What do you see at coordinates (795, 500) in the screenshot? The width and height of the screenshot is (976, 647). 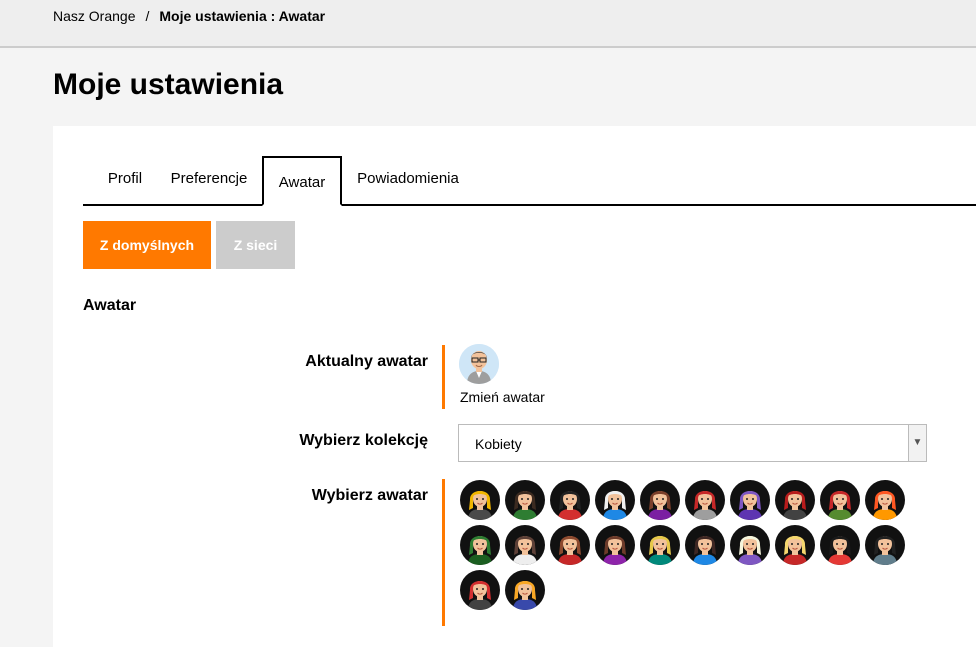 I see `woman-avatar-8-icon` at bounding box center [795, 500].